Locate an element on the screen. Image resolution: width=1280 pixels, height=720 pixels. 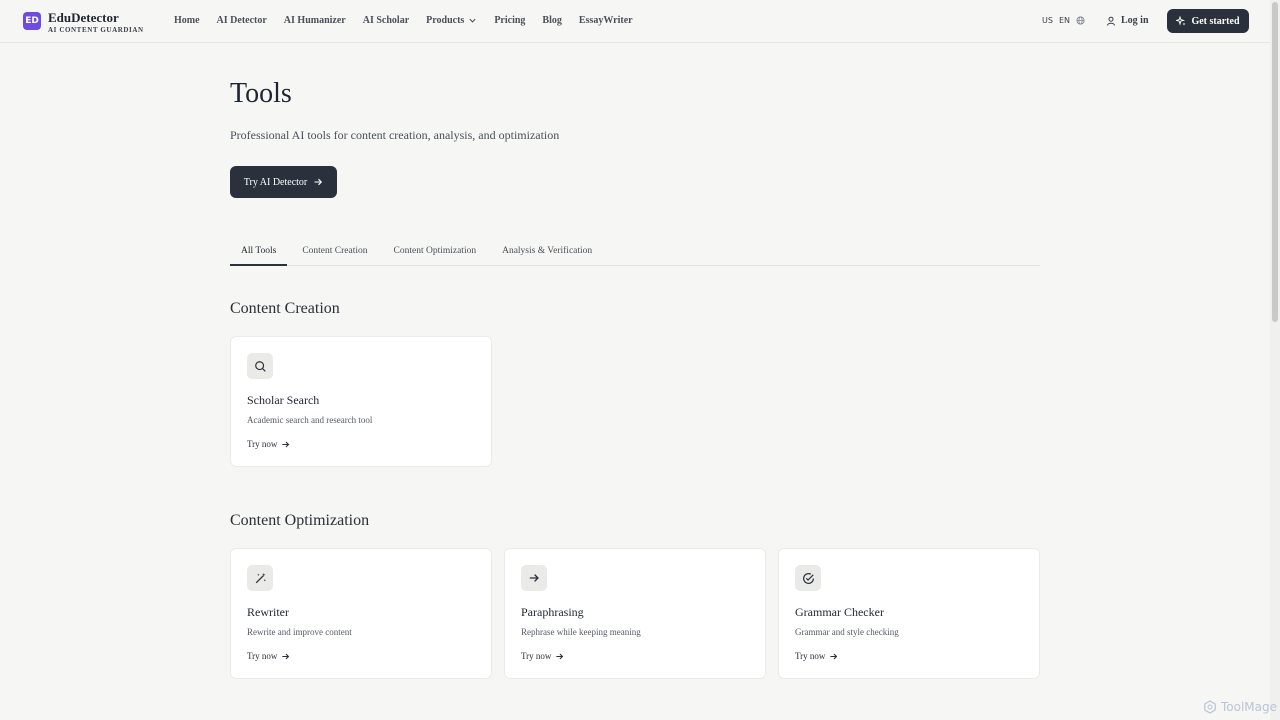
language-selector: US EN is located at coordinates (1063, 20).